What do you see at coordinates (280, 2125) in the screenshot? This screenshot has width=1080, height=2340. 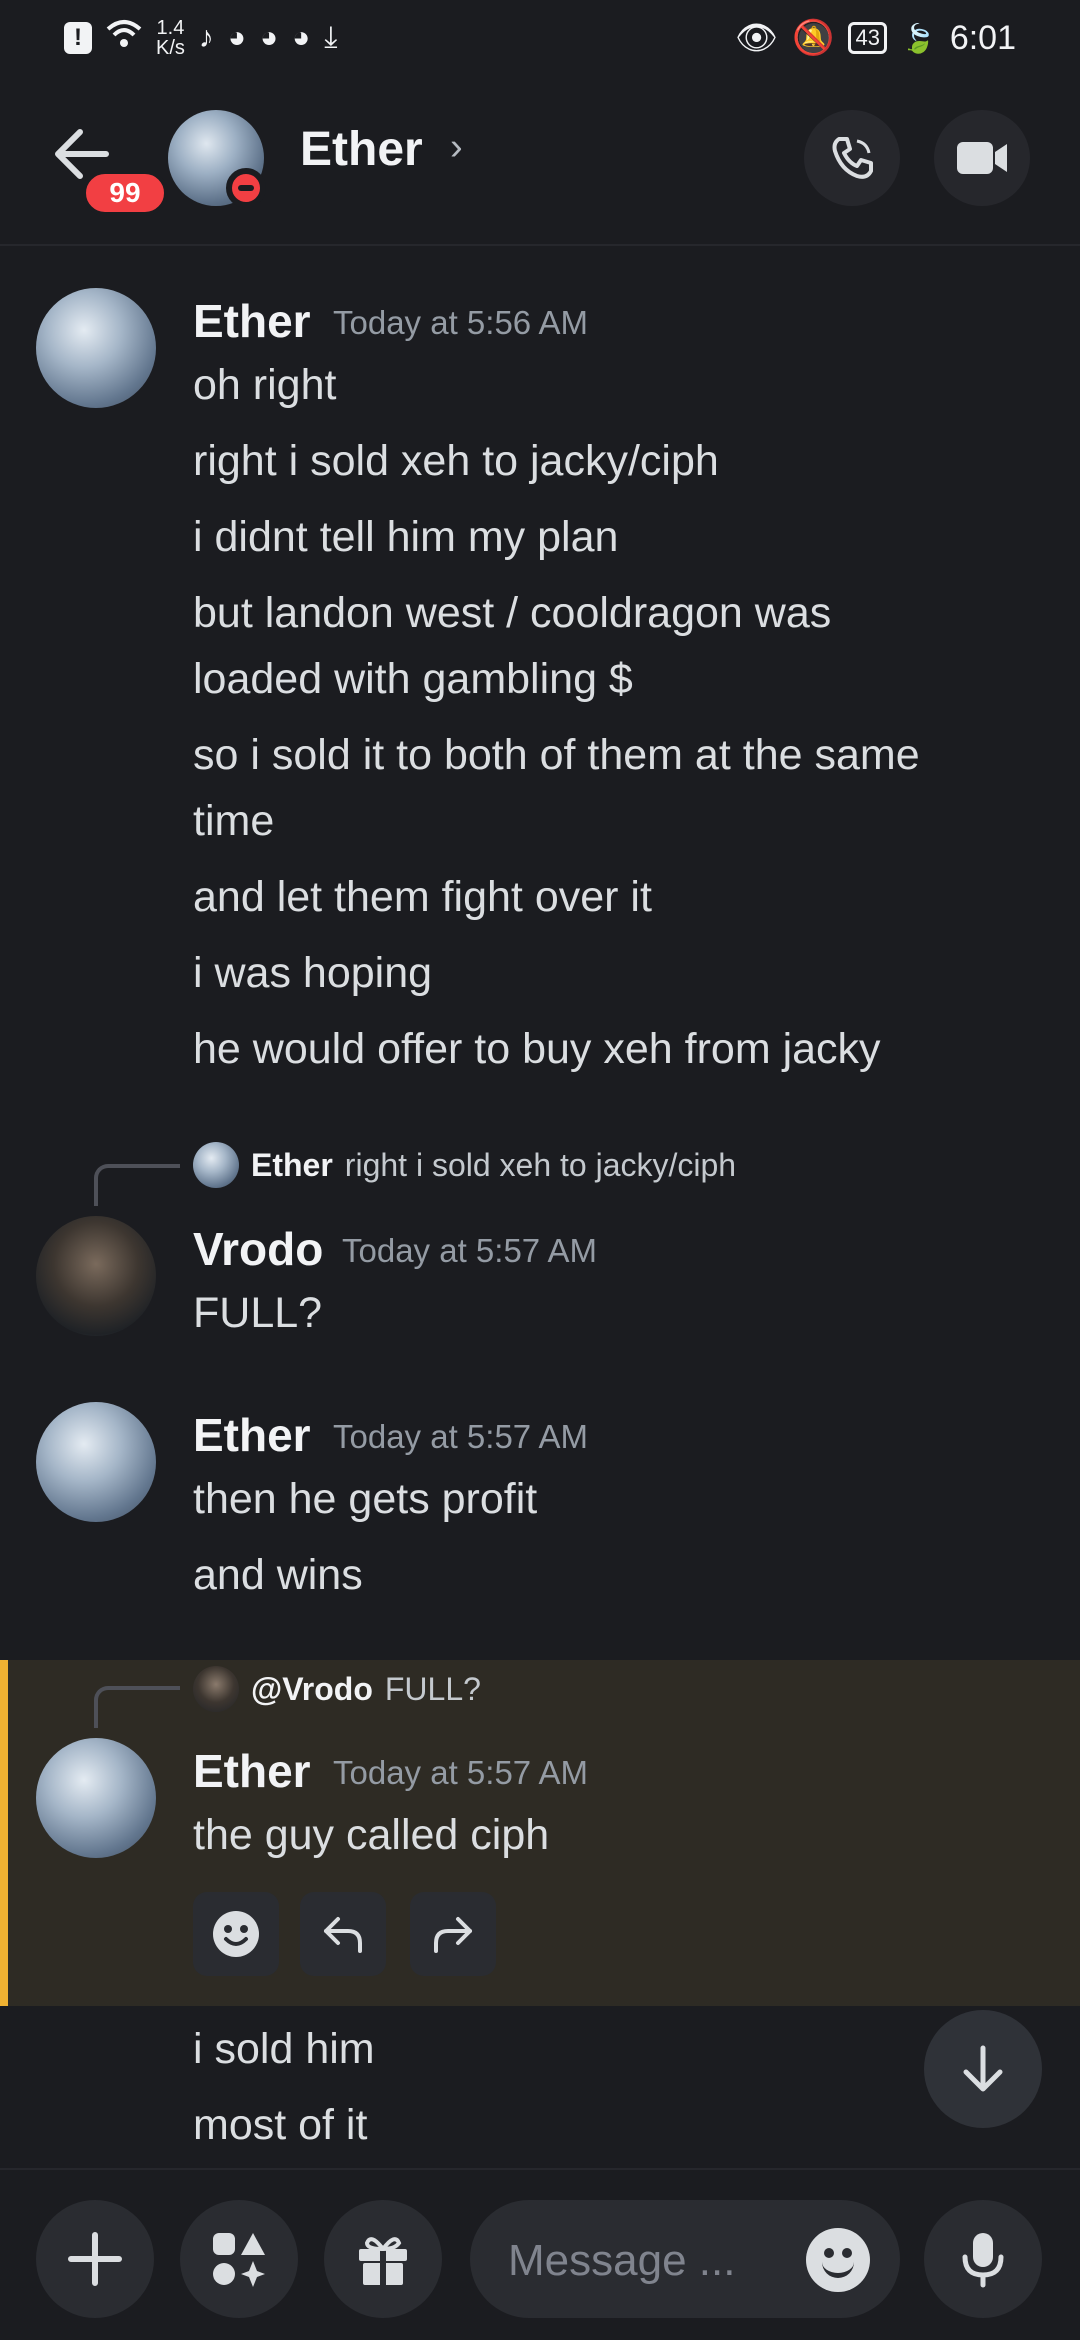 I see `message-text: most of it` at bounding box center [280, 2125].